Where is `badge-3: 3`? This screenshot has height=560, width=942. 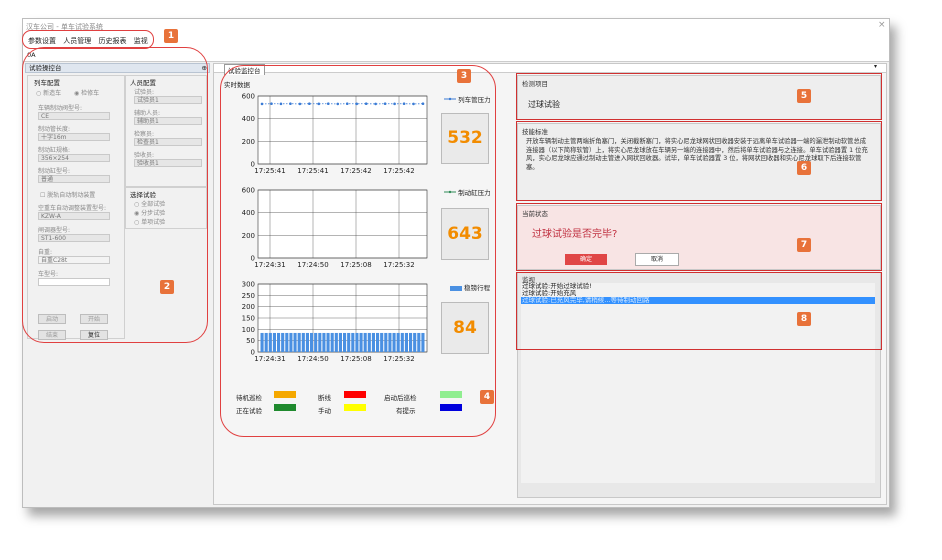
badge-3: 3 is located at coordinates (464, 76).